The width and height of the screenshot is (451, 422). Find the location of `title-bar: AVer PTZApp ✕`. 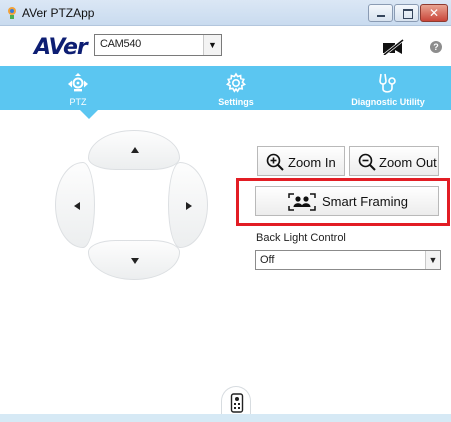

title-bar: AVer PTZApp ✕ is located at coordinates (225, 13).